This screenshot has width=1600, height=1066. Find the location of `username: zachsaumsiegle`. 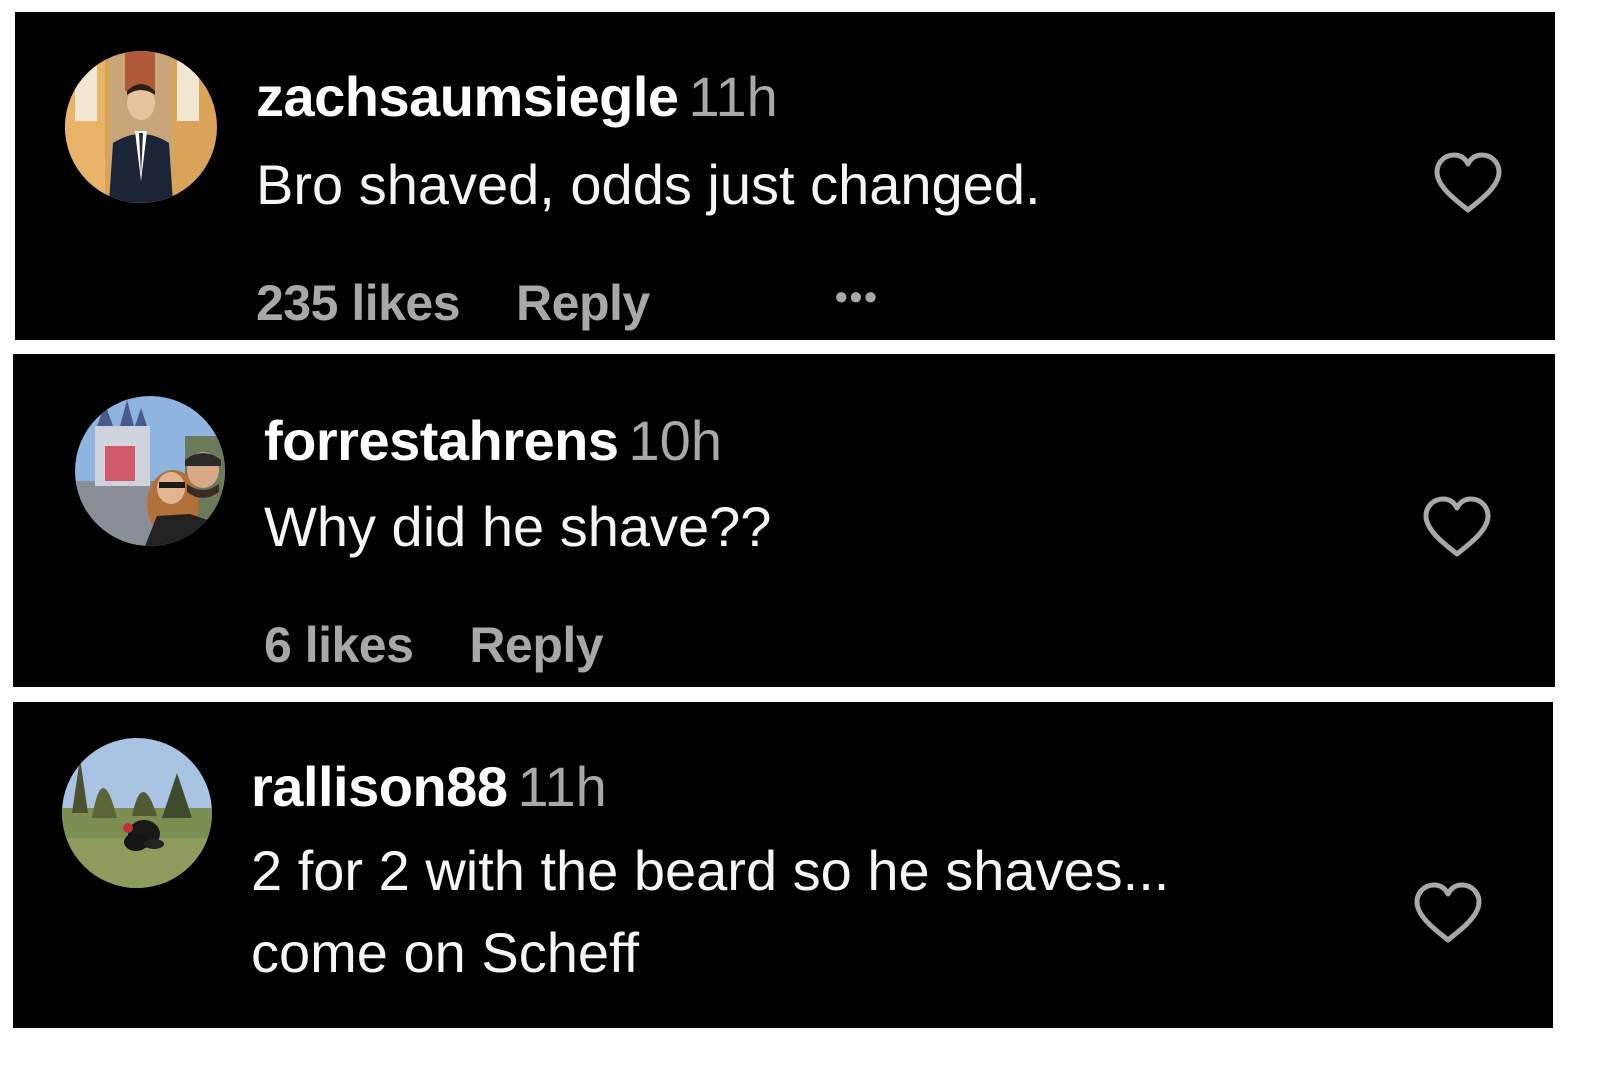

username: zachsaumsiegle is located at coordinates (467, 96).